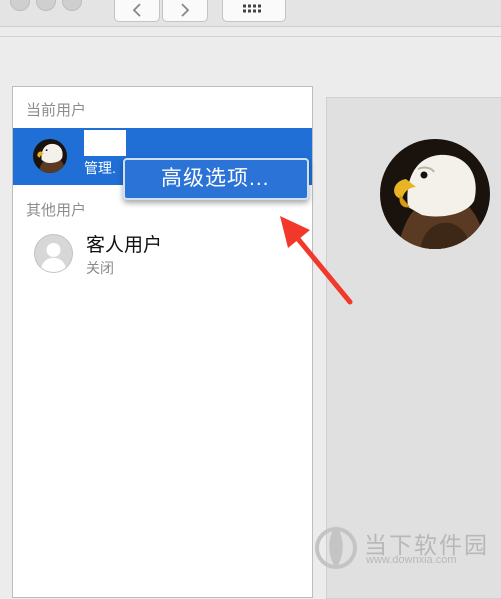 The image size is (501, 599). I want to click on guest-user-status: 关闭, so click(100, 268).